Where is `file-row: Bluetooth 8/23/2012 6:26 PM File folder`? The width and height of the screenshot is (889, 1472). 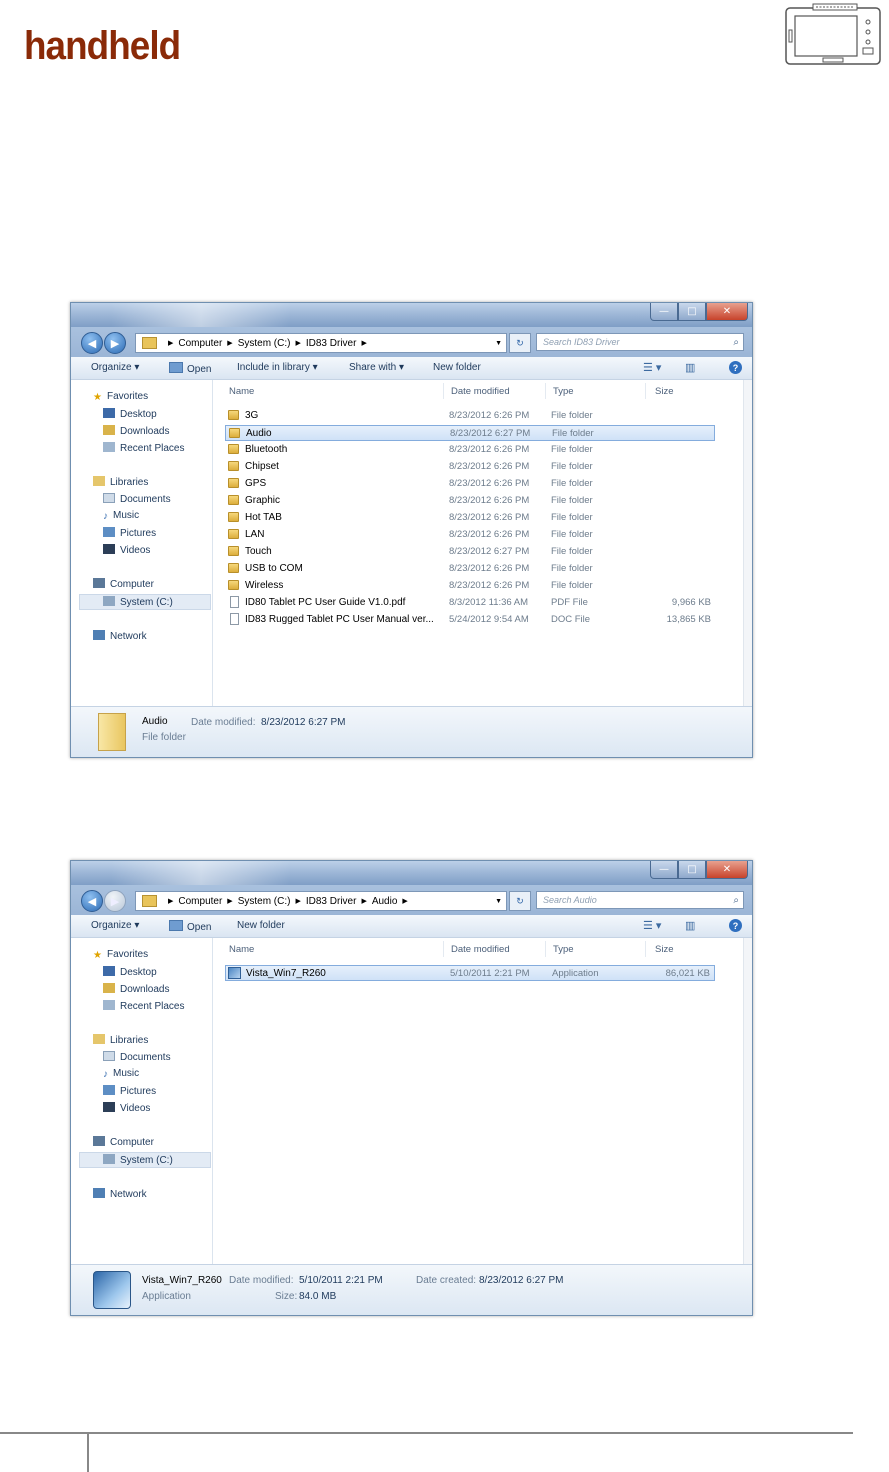
file-row: Bluetooth 8/23/2012 6:26 PM File folder is located at coordinates (470, 450).